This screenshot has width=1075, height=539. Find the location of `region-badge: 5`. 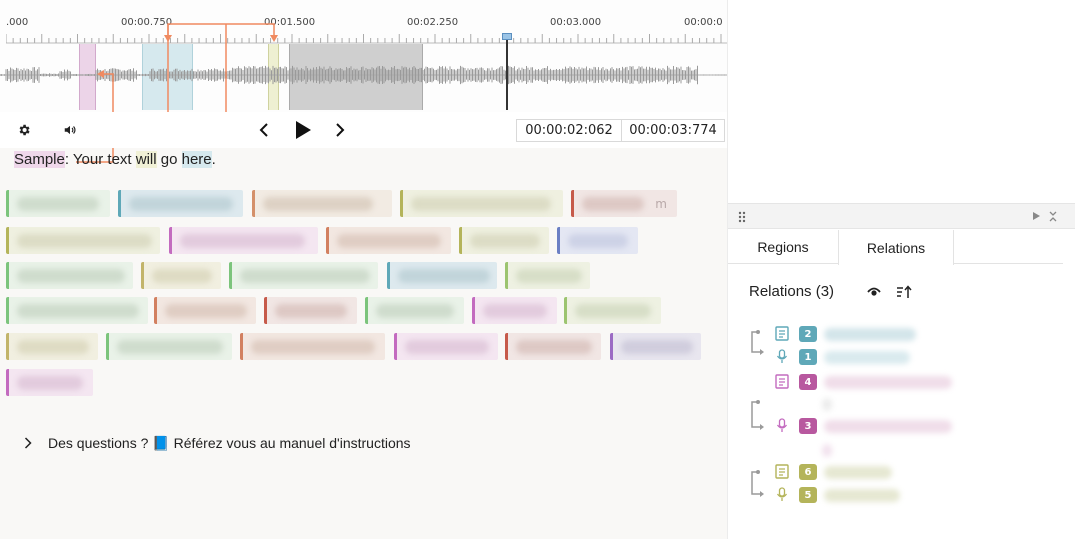

region-badge: 5 is located at coordinates (808, 495).